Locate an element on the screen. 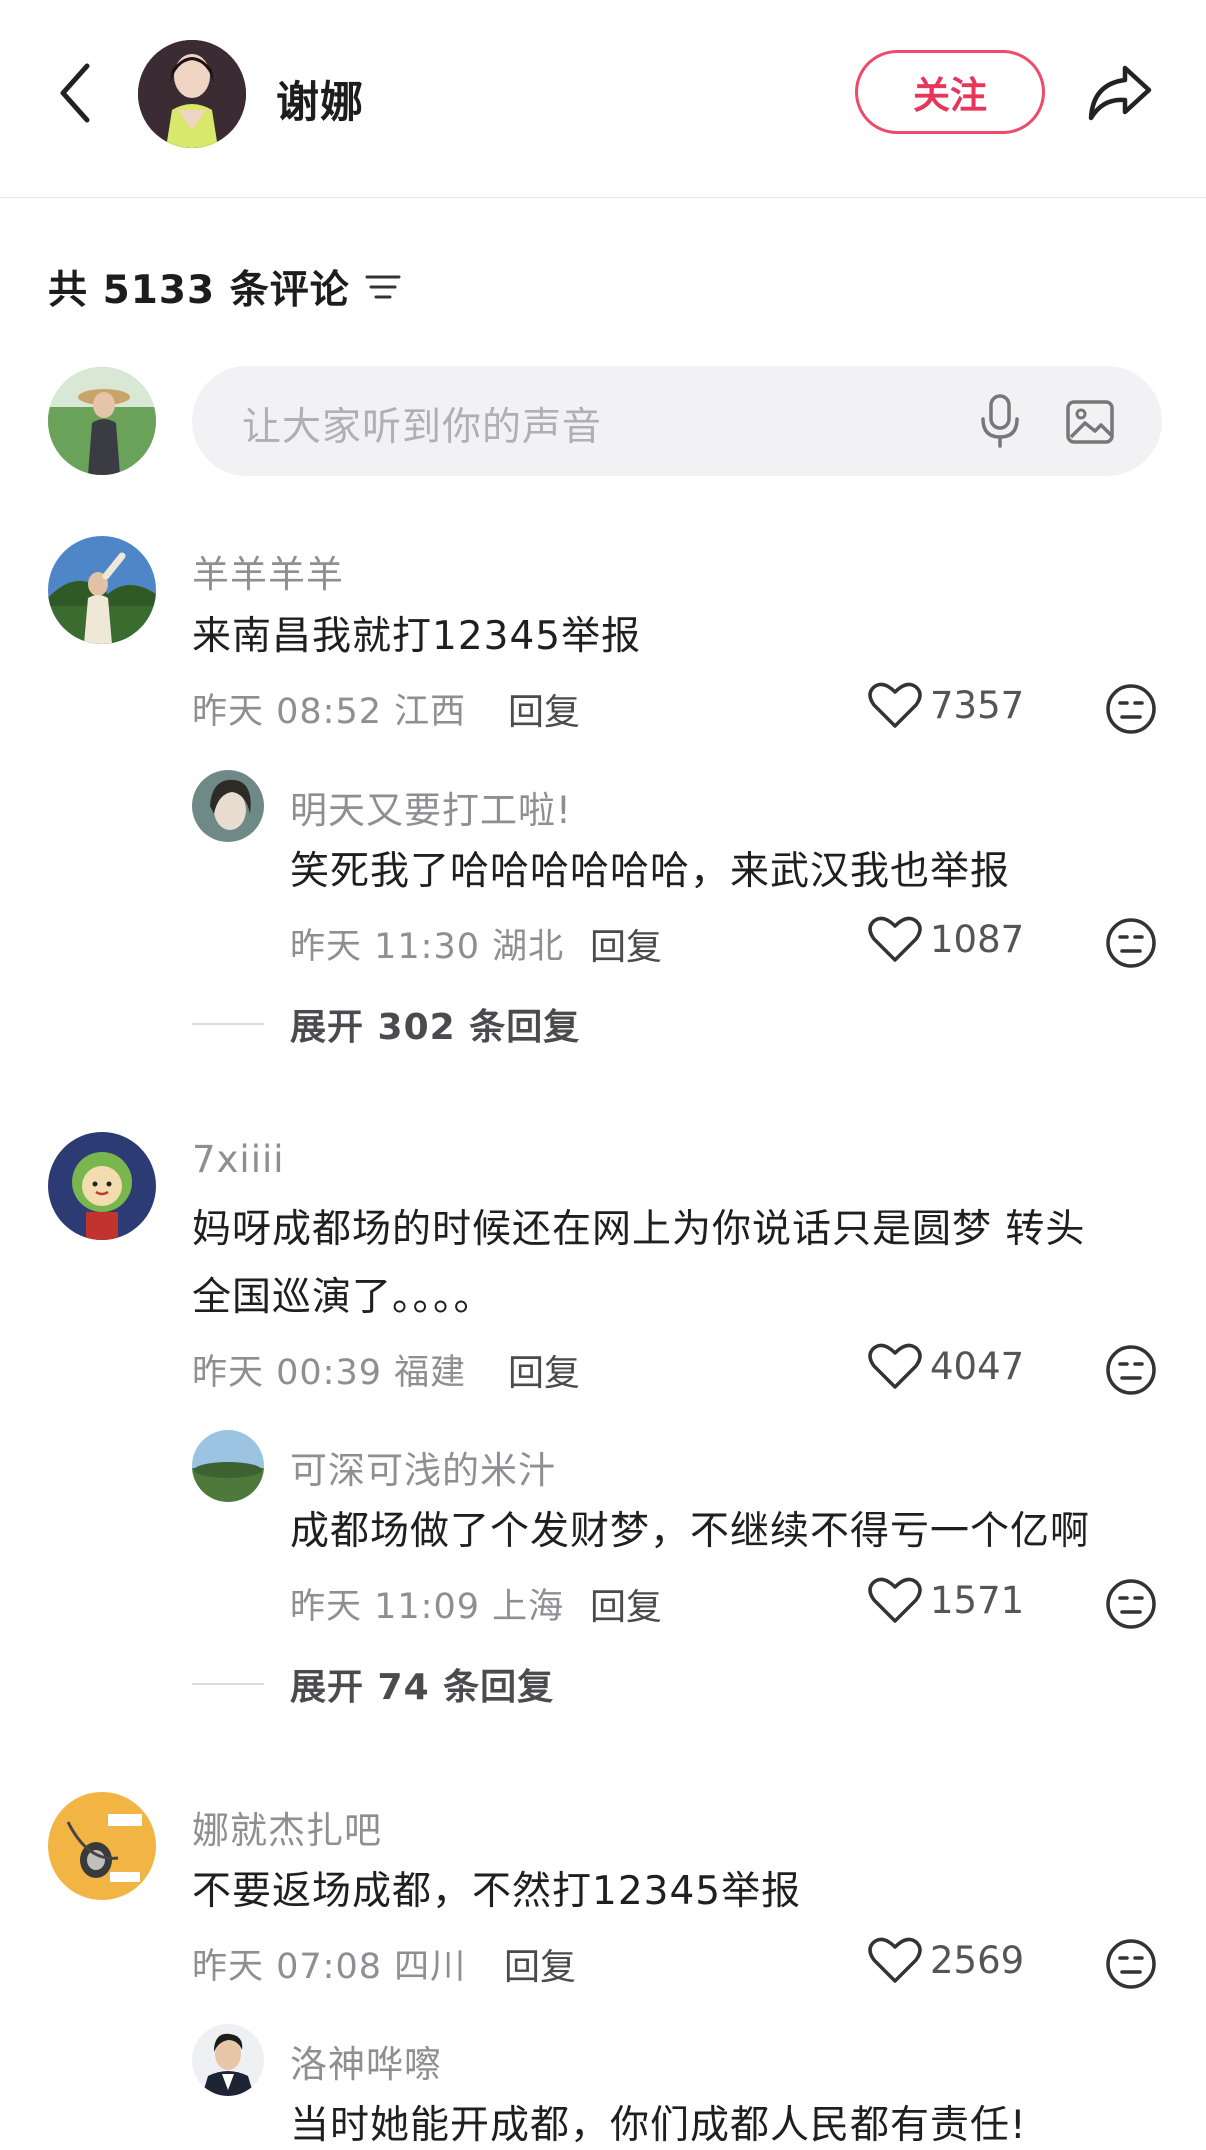 Image resolution: width=1206 pixels, height=2150 pixels. microphone-icon is located at coordinates (1000, 421).